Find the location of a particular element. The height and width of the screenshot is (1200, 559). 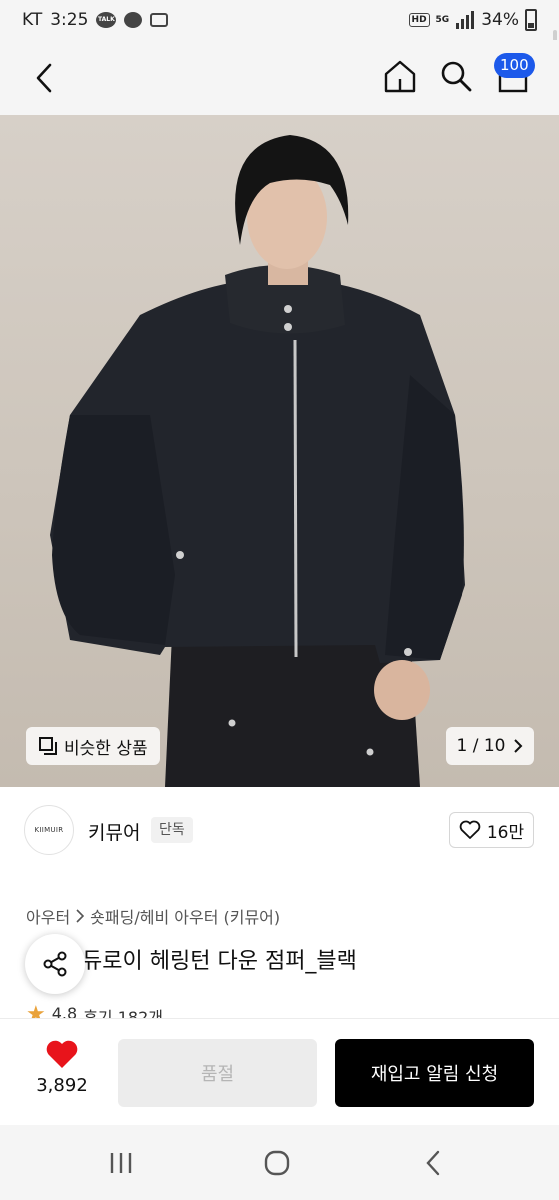

brand-like-button: 16만 is located at coordinates (491, 830).